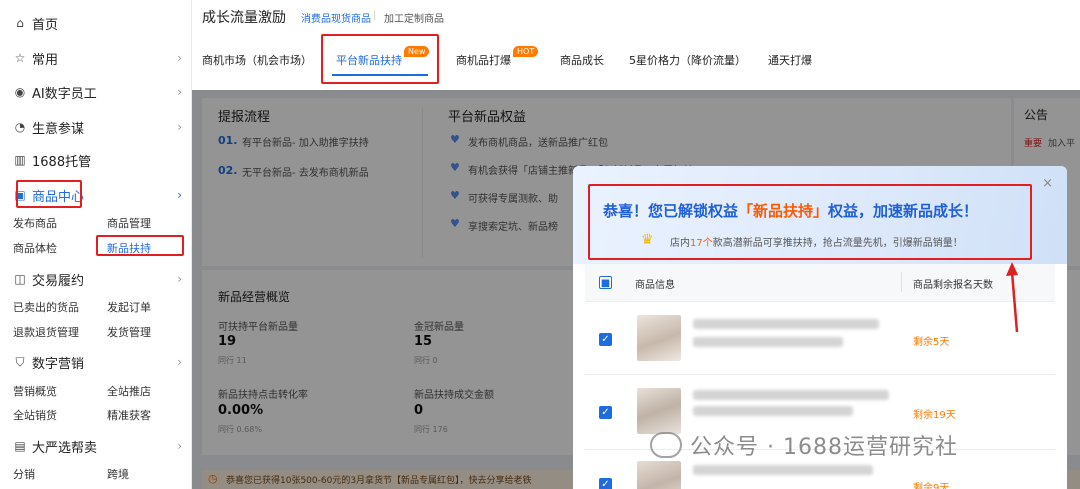 Image resolution: width=1080 pixels, height=489 pixels. Describe the element at coordinates (901, 282) in the screenshot. I see `col-divider` at that location.